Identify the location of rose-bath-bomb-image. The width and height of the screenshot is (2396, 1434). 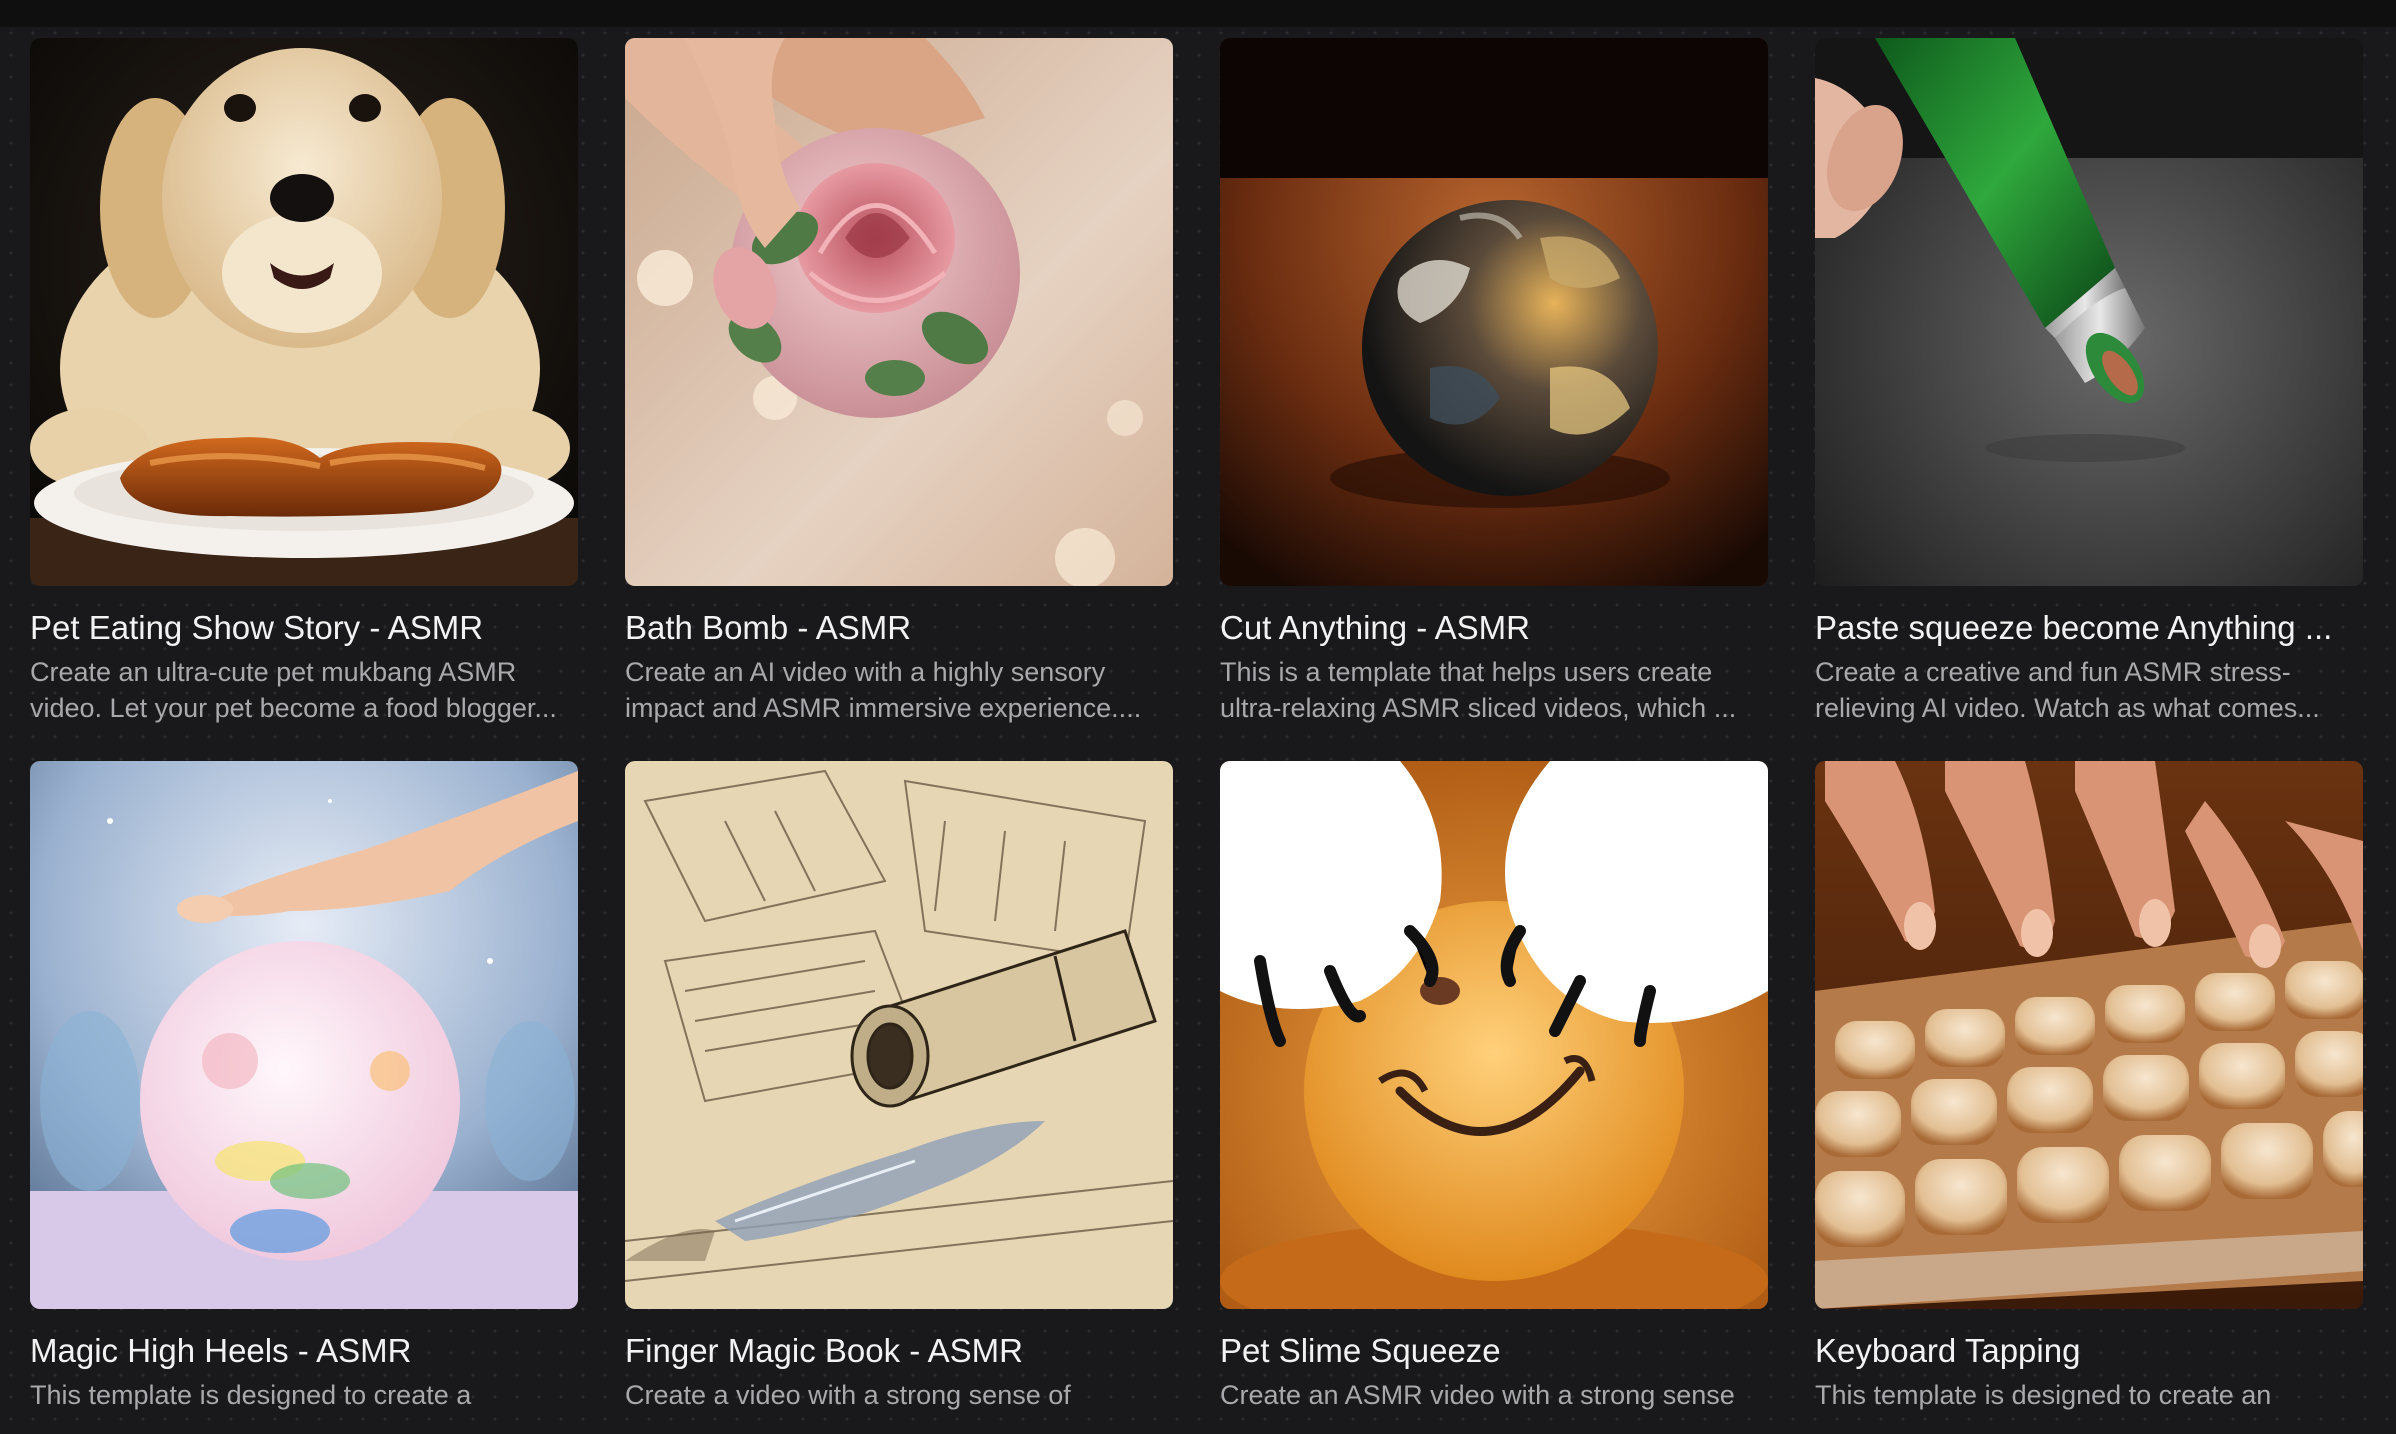
(899, 312).